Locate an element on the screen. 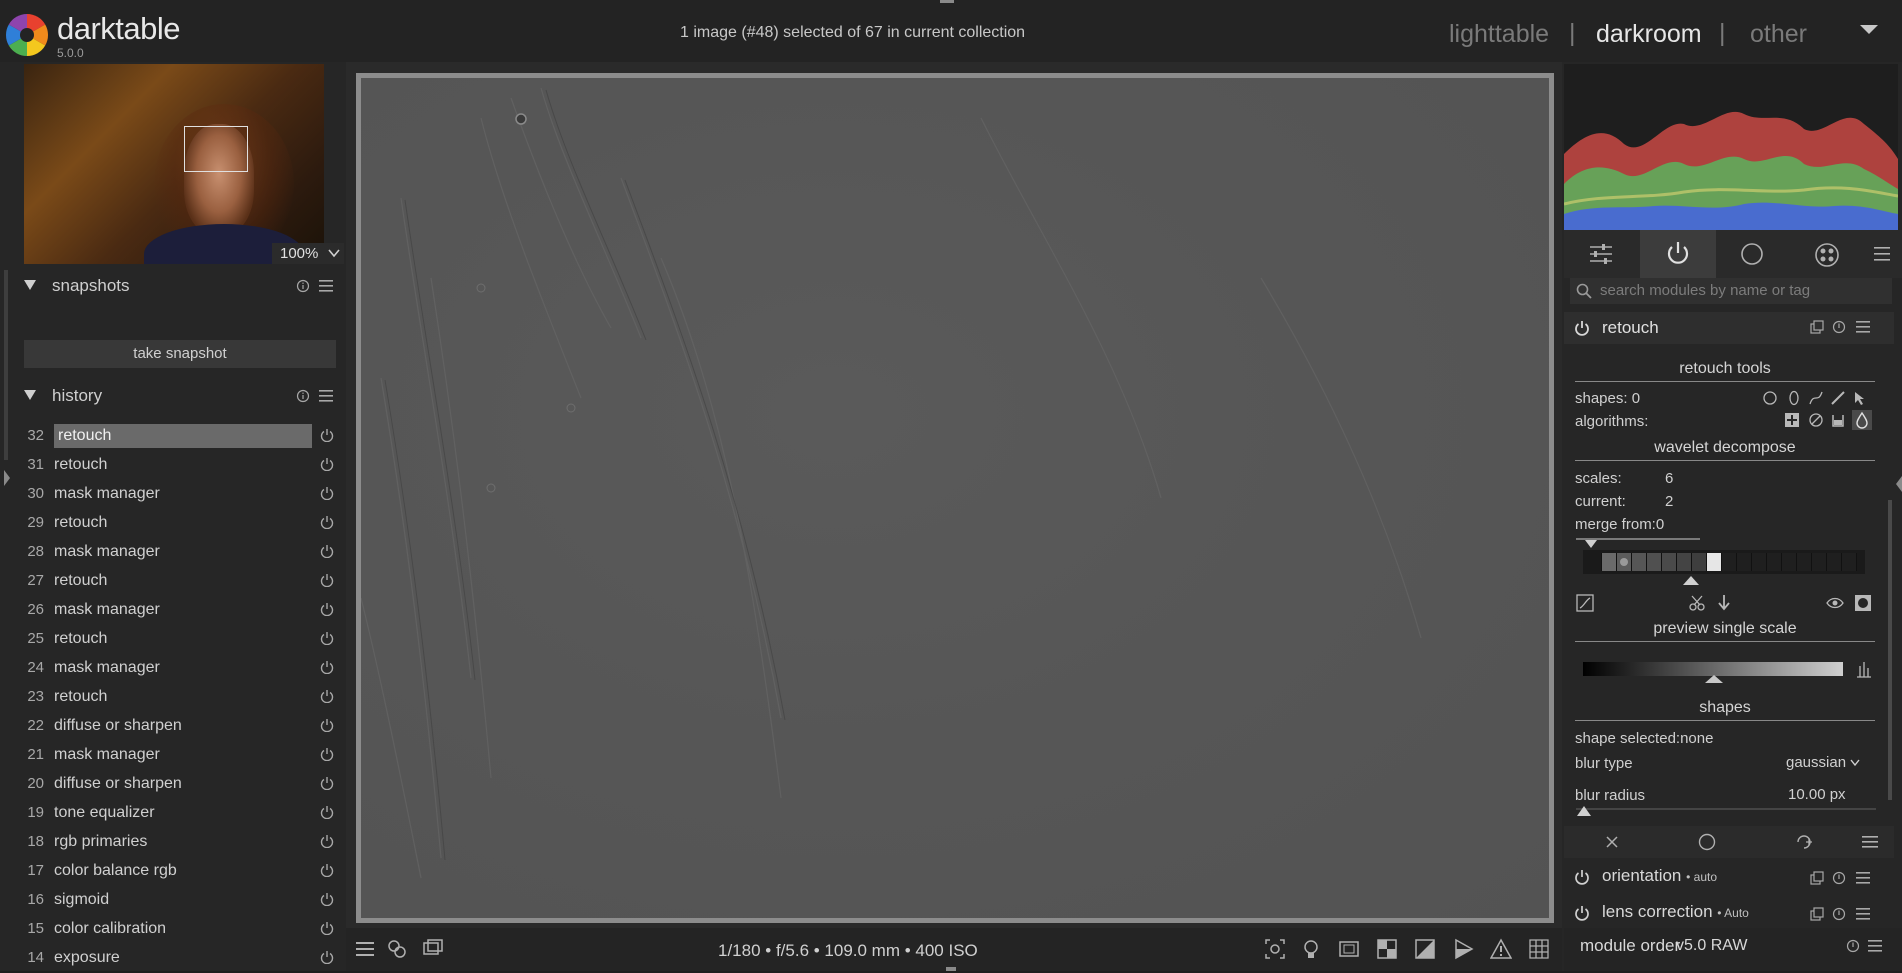 This screenshot has width=1902, height=973. eye-icon is located at coordinates (1835, 603).